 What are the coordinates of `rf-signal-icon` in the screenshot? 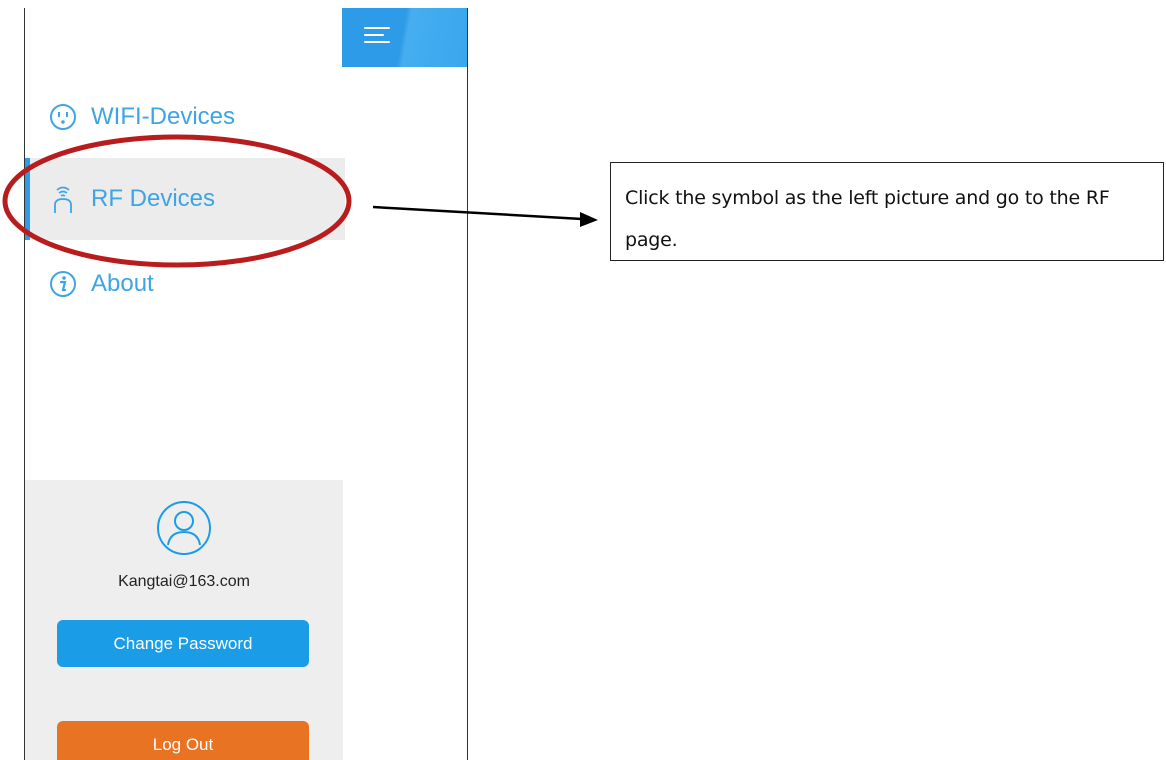 It's located at (63, 199).